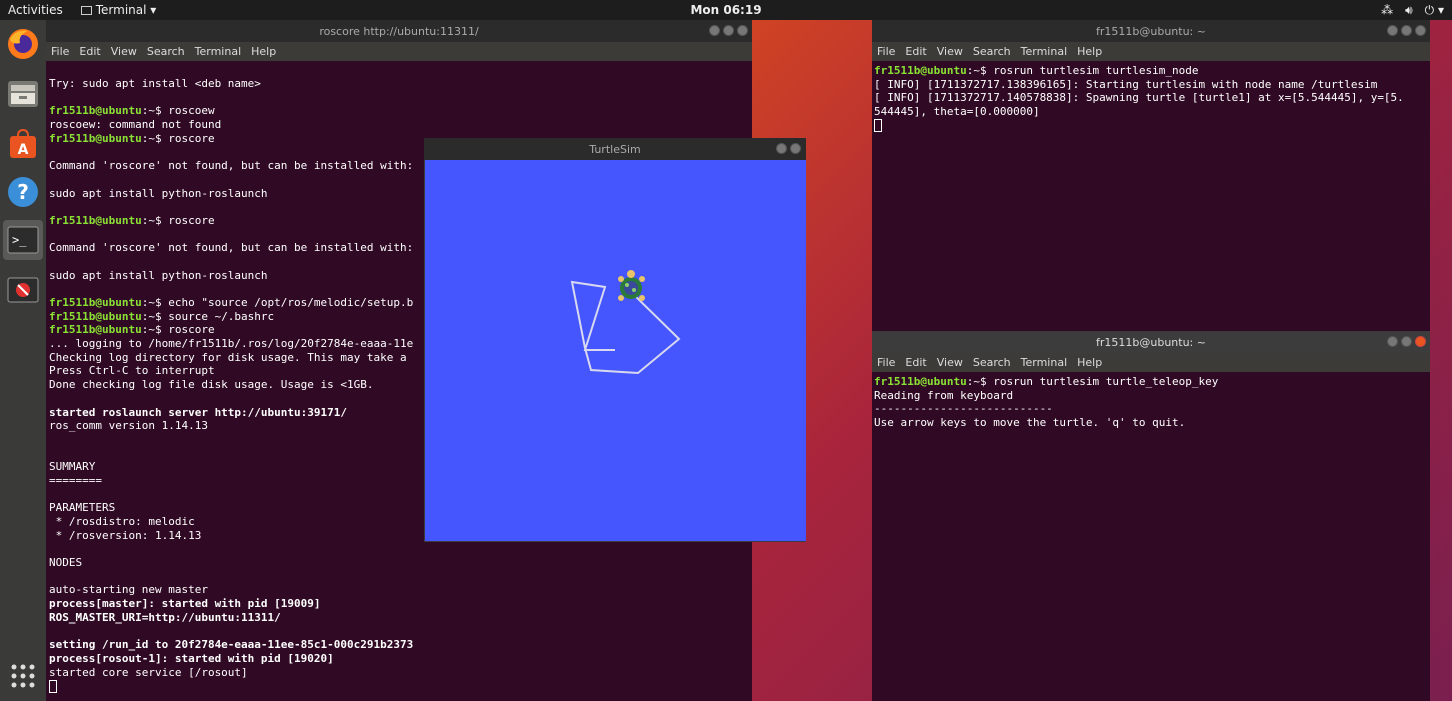  Describe the element at coordinates (82, 508) in the screenshot. I see `output-text: PARAMETERS` at that location.